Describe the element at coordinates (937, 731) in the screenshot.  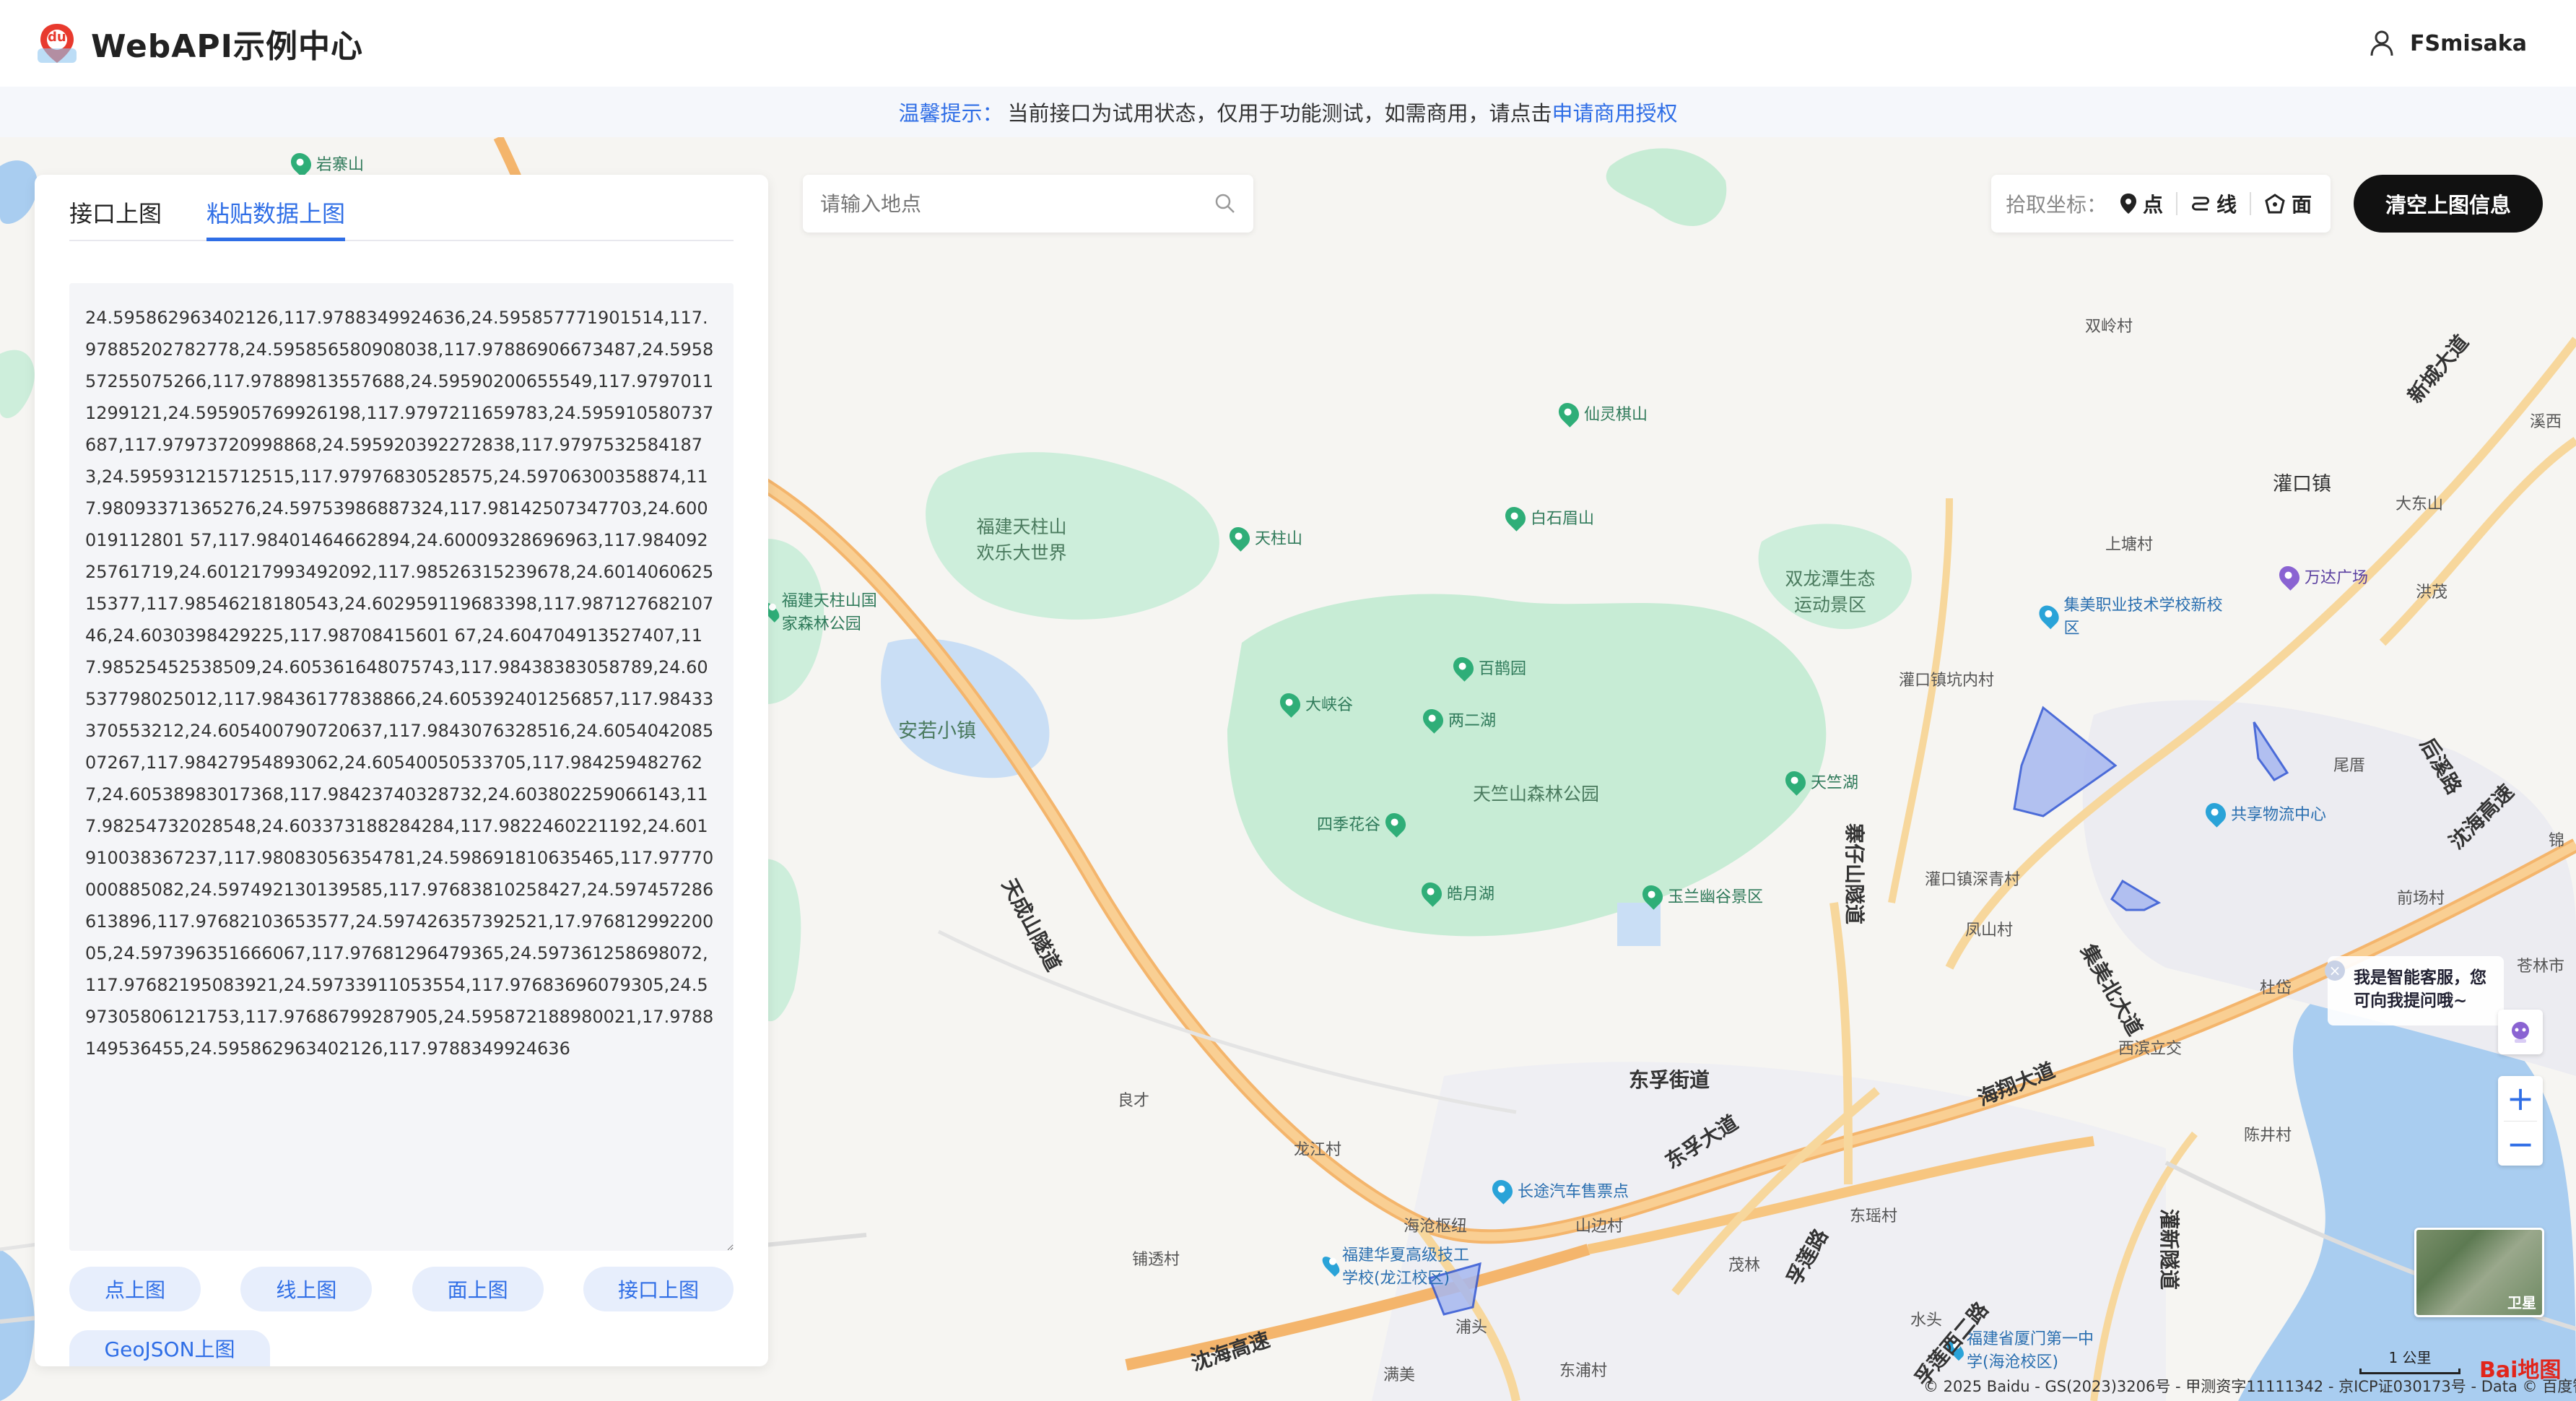
I see `place-label: 安若小镇` at that location.